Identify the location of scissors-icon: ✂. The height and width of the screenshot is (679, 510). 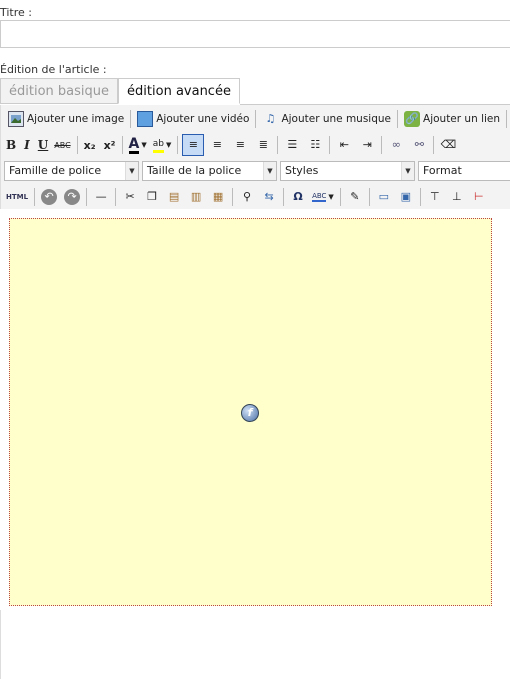
(130, 196).